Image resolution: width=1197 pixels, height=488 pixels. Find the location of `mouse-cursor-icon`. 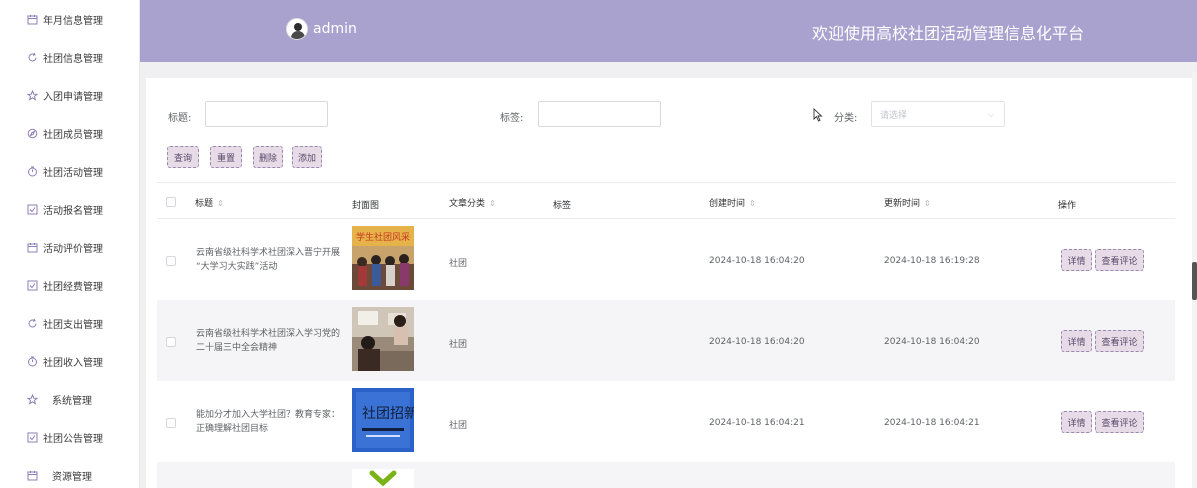

mouse-cursor-icon is located at coordinates (818, 115).